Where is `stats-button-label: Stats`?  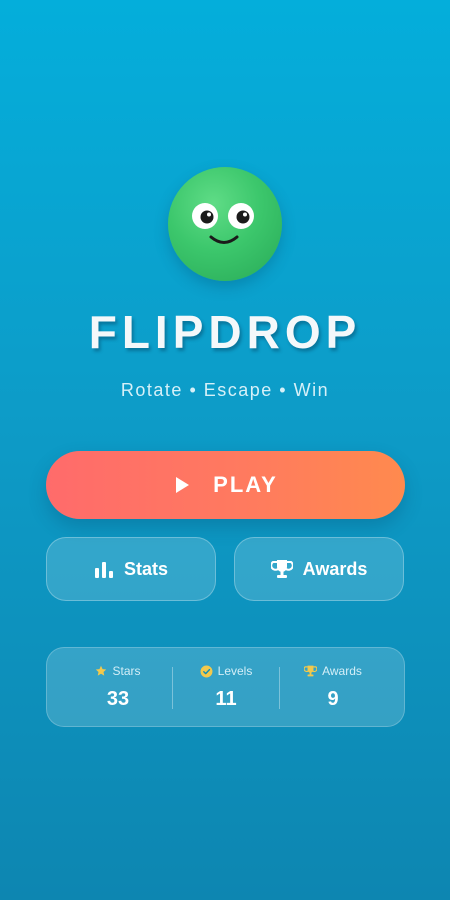 stats-button-label: Stats is located at coordinates (145, 568).